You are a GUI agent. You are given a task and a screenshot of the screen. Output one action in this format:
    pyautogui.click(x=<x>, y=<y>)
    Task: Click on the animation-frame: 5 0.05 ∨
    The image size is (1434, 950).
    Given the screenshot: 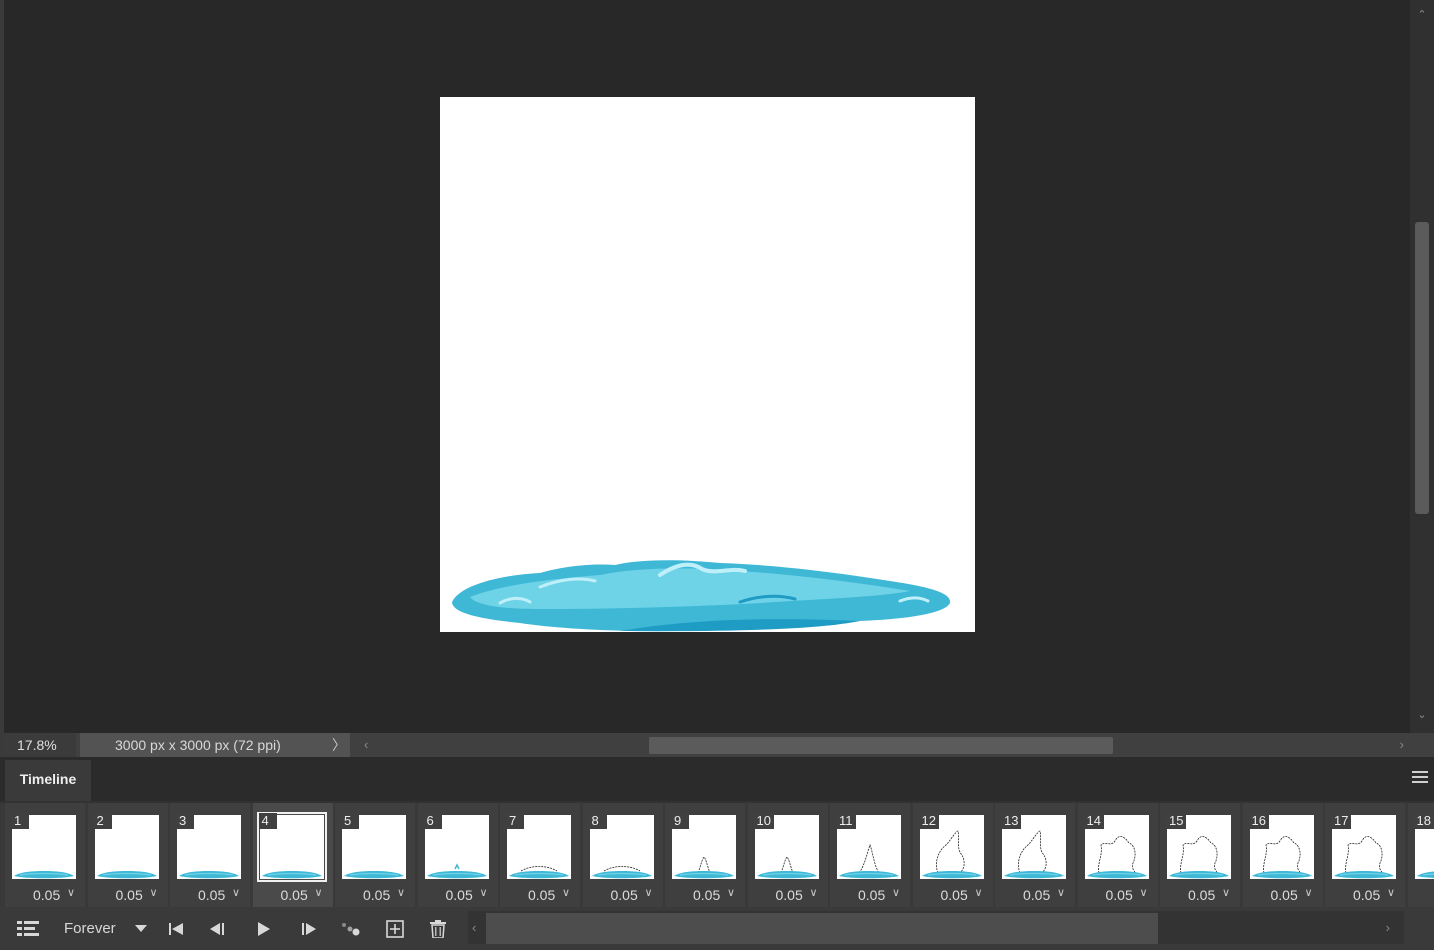 What is the action you would take?
    pyautogui.click(x=375, y=855)
    